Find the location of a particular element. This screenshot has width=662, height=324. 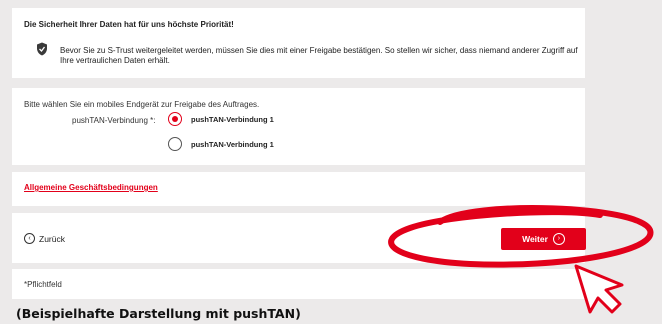

next-label: Weiter is located at coordinates (535, 239).